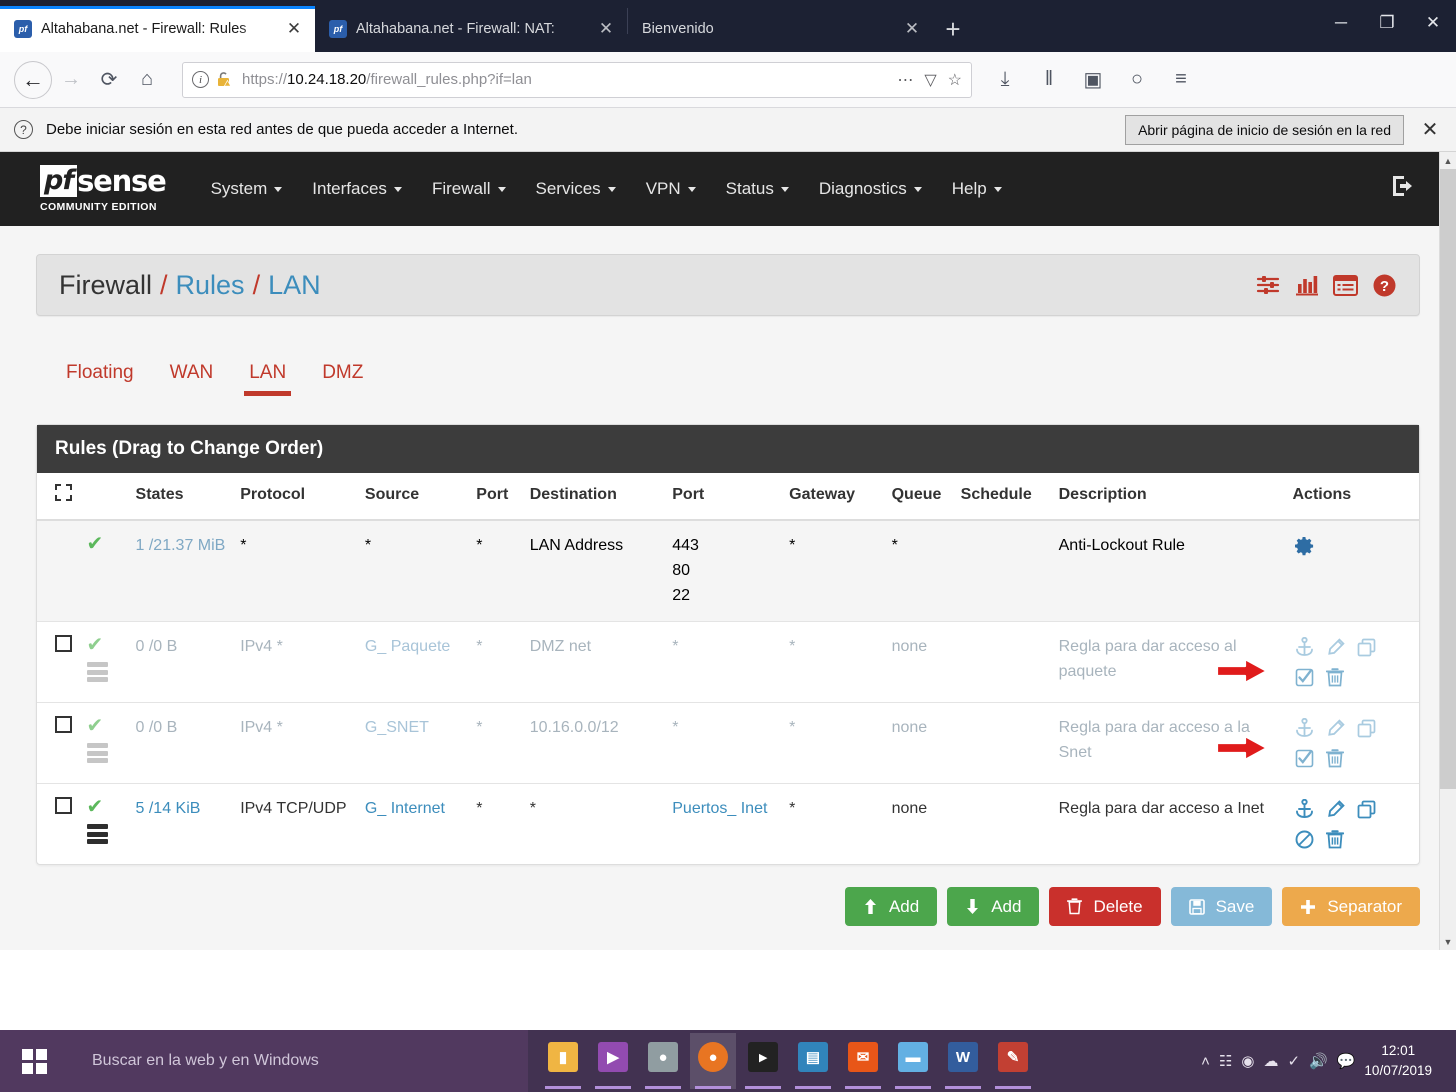 Image resolution: width=1456 pixels, height=1092 pixels. Describe the element at coordinates (1005, 80) in the screenshot. I see `downloads-icon: ⤓` at that location.